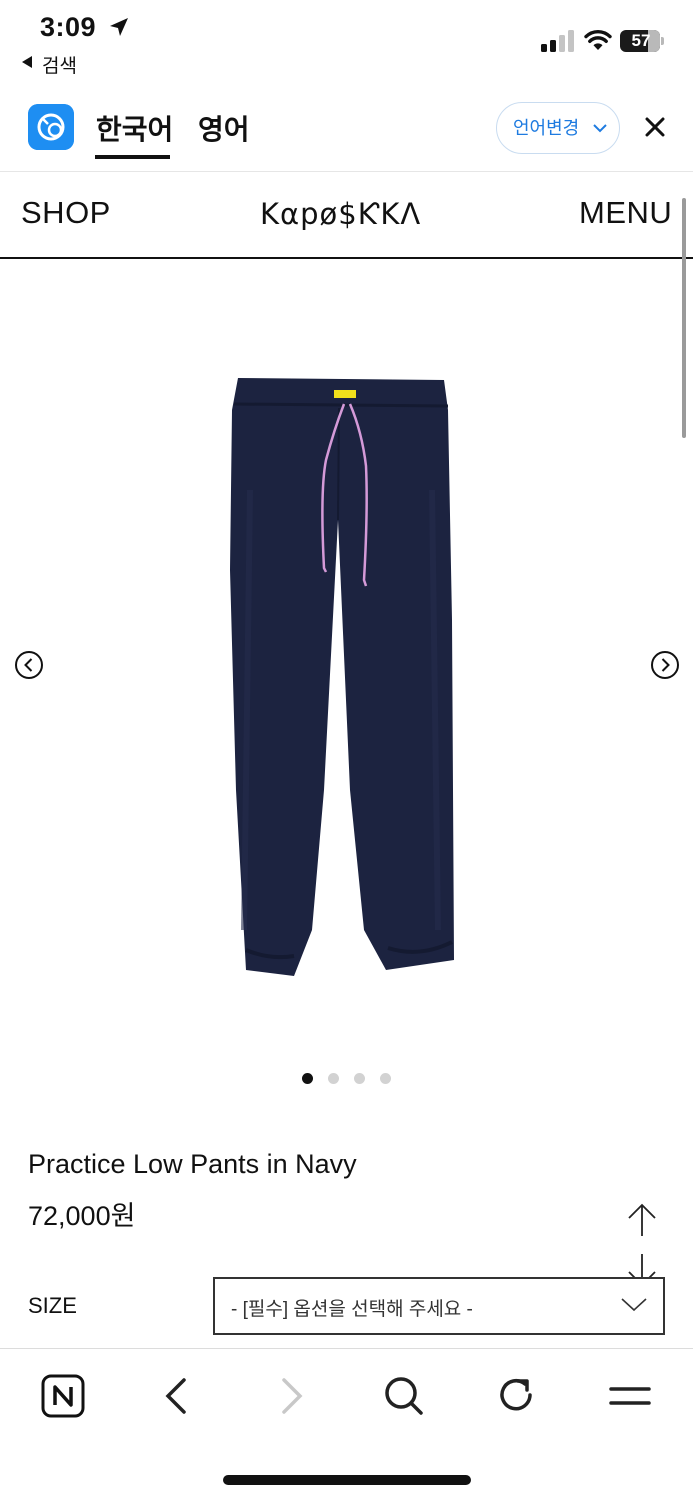 The image size is (693, 1500). I want to click on tab-english: 영어, so click(224, 128).